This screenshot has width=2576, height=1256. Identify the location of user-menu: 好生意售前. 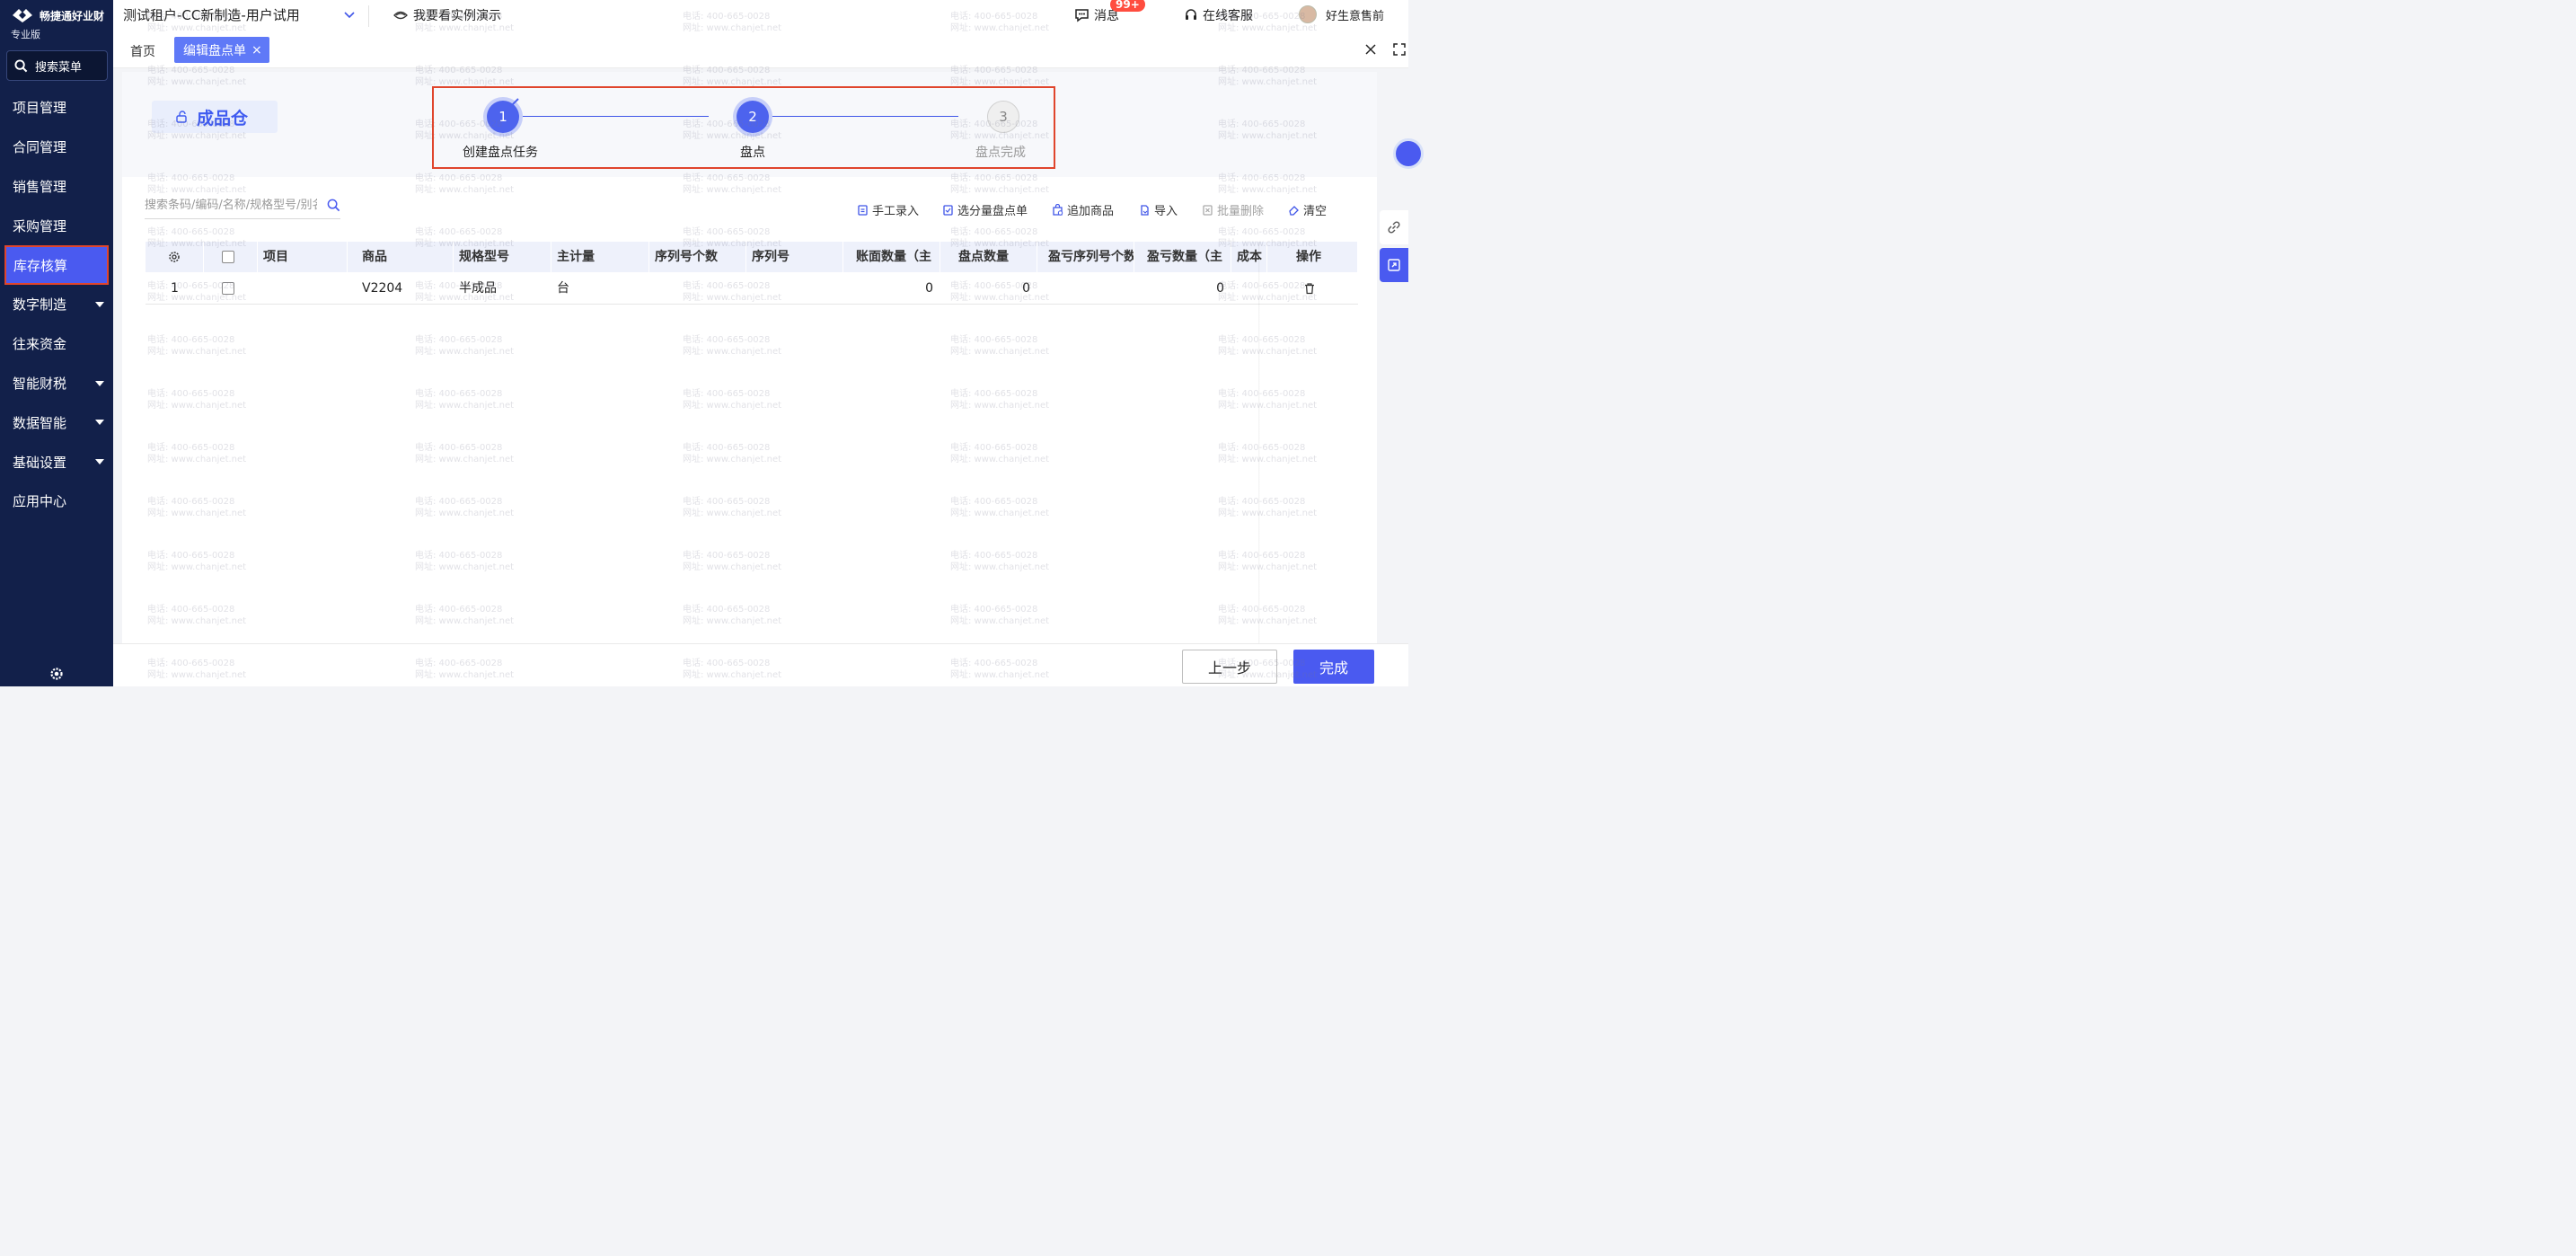
(1341, 14).